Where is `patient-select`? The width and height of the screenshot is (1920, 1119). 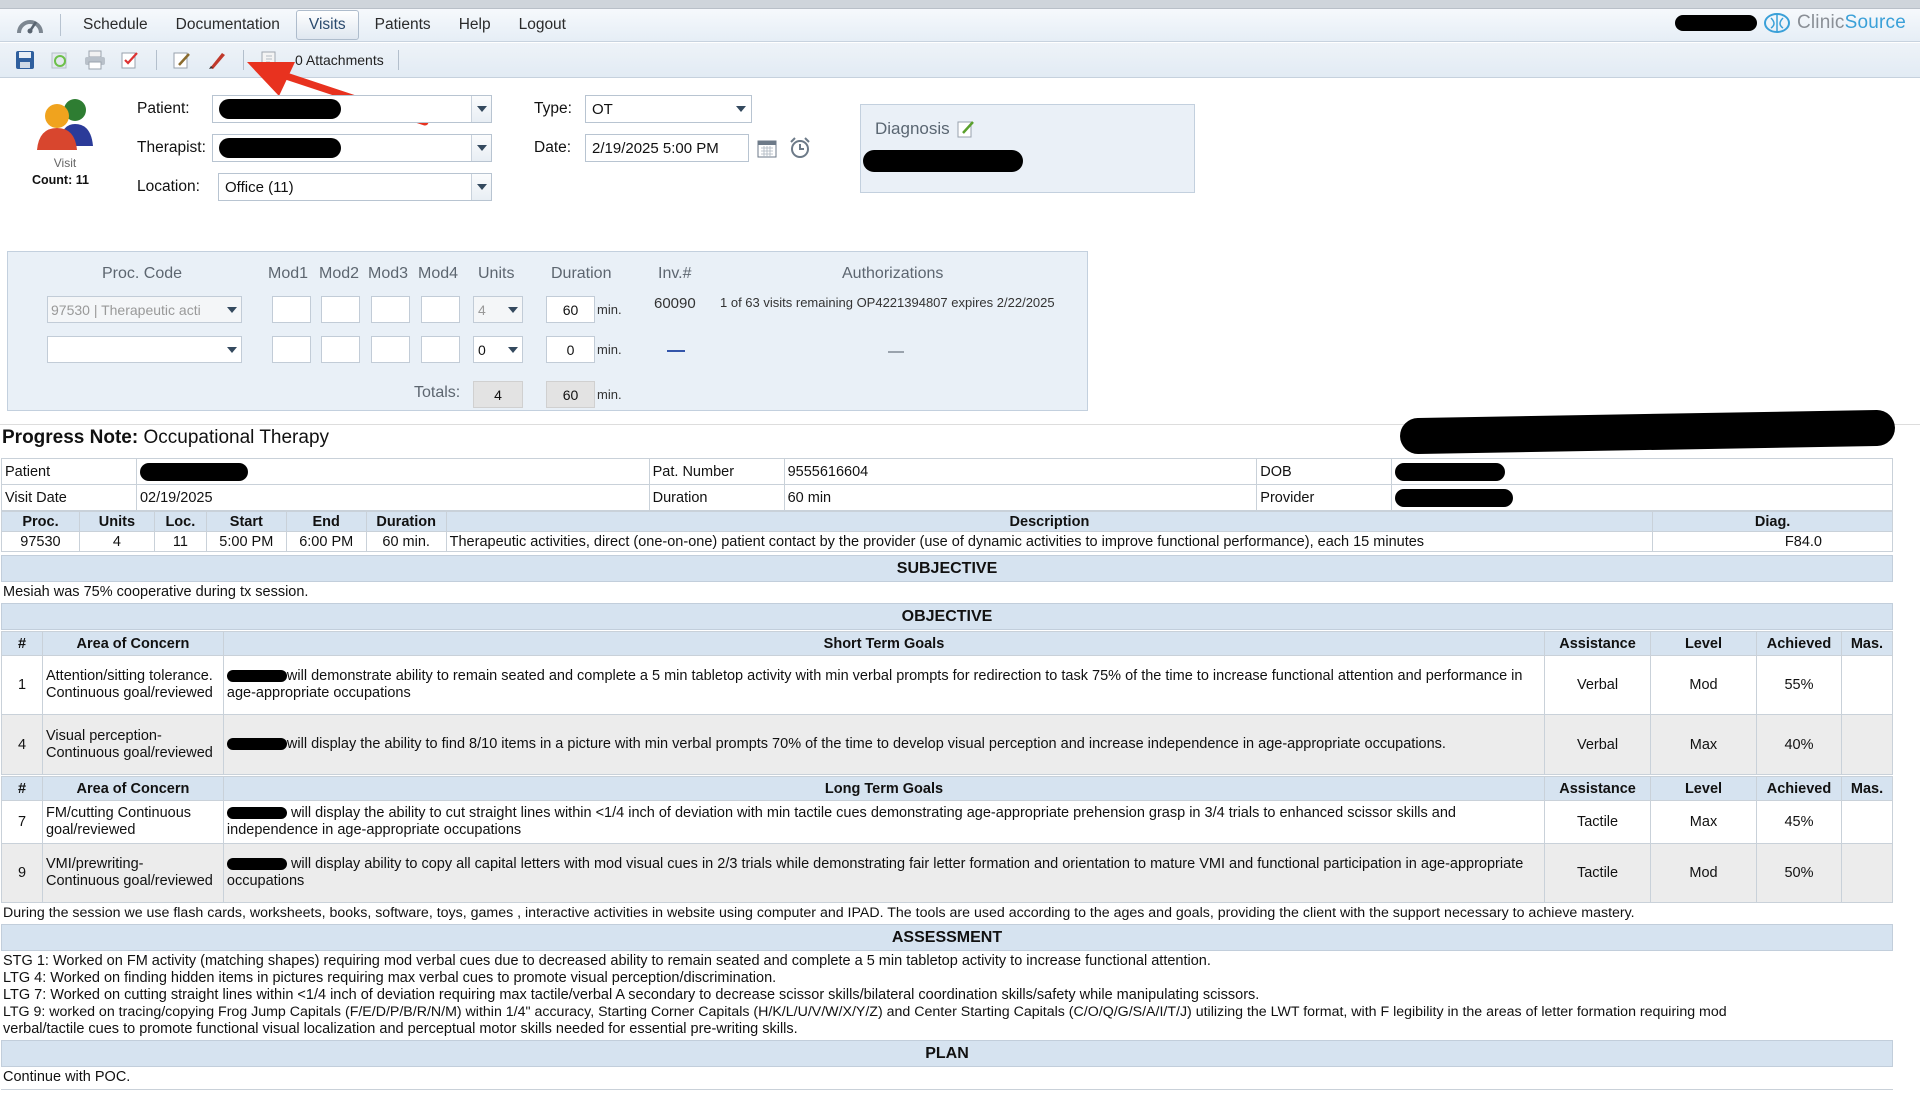
patient-select is located at coordinates (352, 109).